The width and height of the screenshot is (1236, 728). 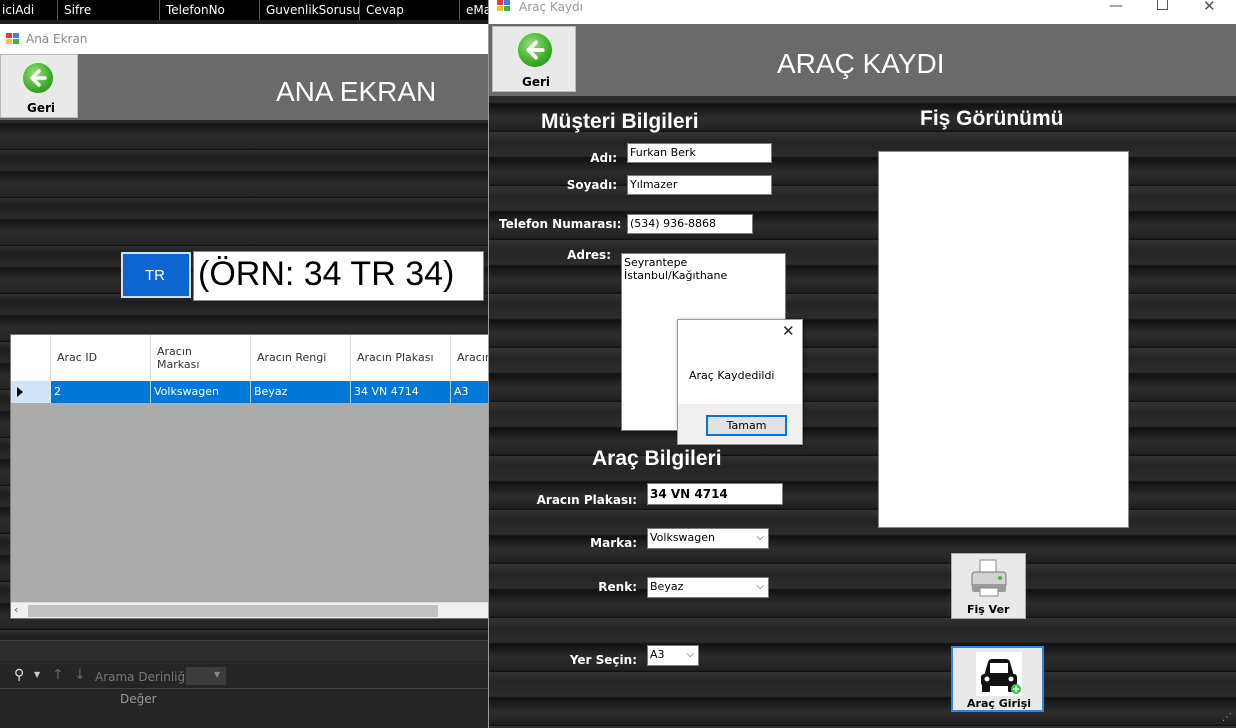 What do you see at coordinates (29, 10) in the screenshot?
I see `header-col-kullaniciadi: iciAdi` at bounding box center [29, 10].